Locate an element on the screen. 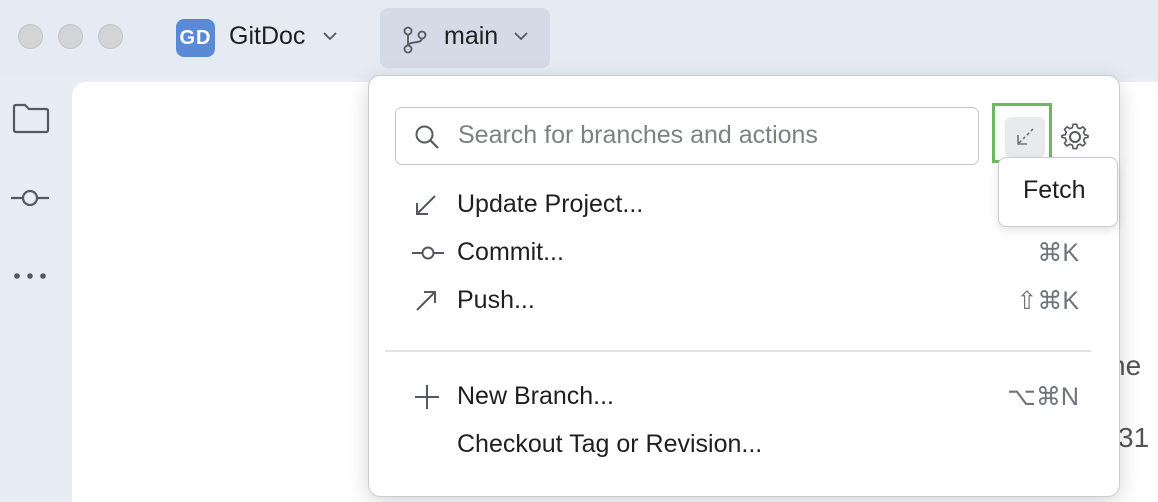 Image resolution: width=1158 pixels, height=502 pixels. project-badge: GD is located at coordinates (195, 38).